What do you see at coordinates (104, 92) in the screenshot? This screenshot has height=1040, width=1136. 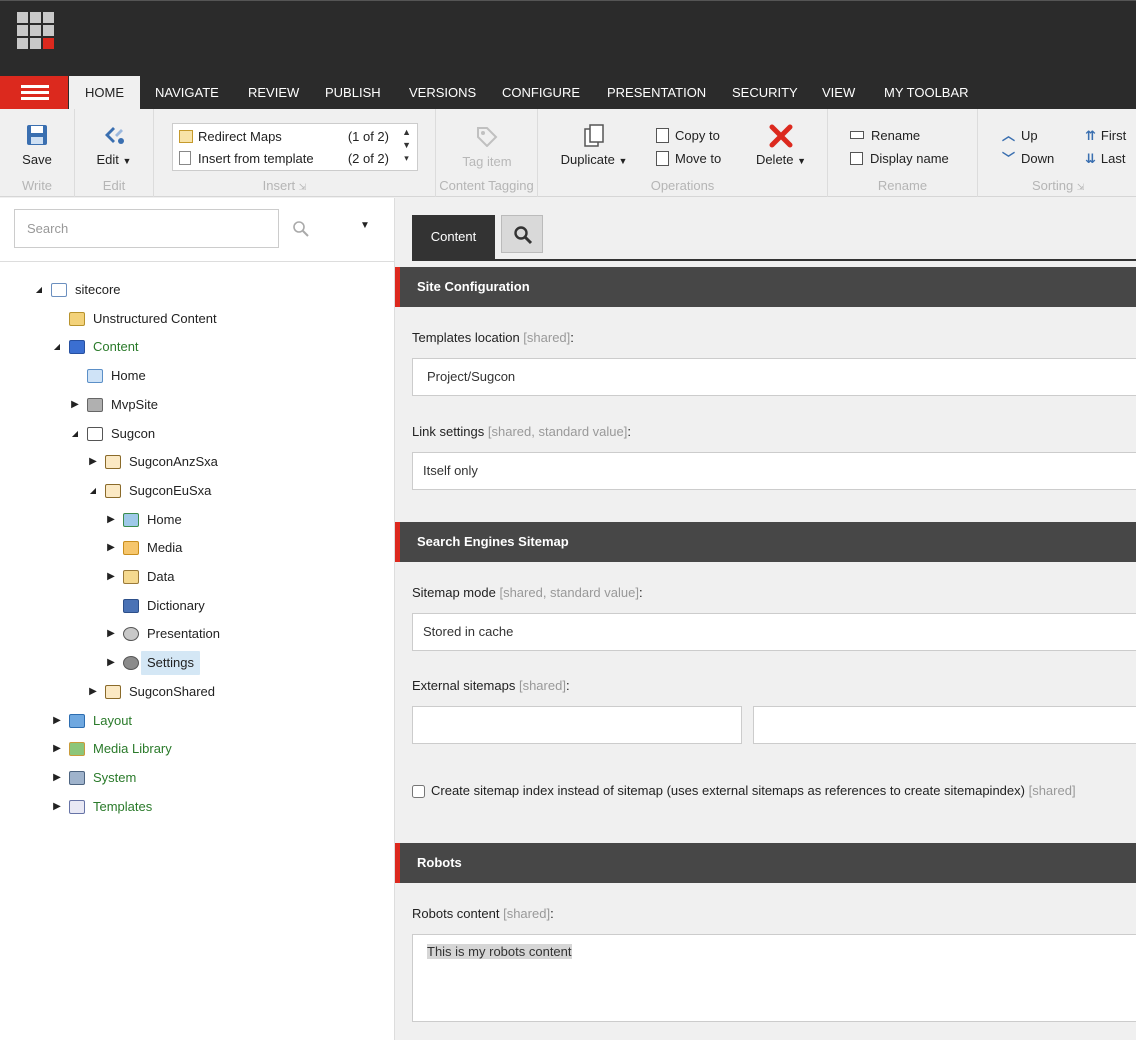 I see `tab-home: HOME` at bounding box center [104, 92].